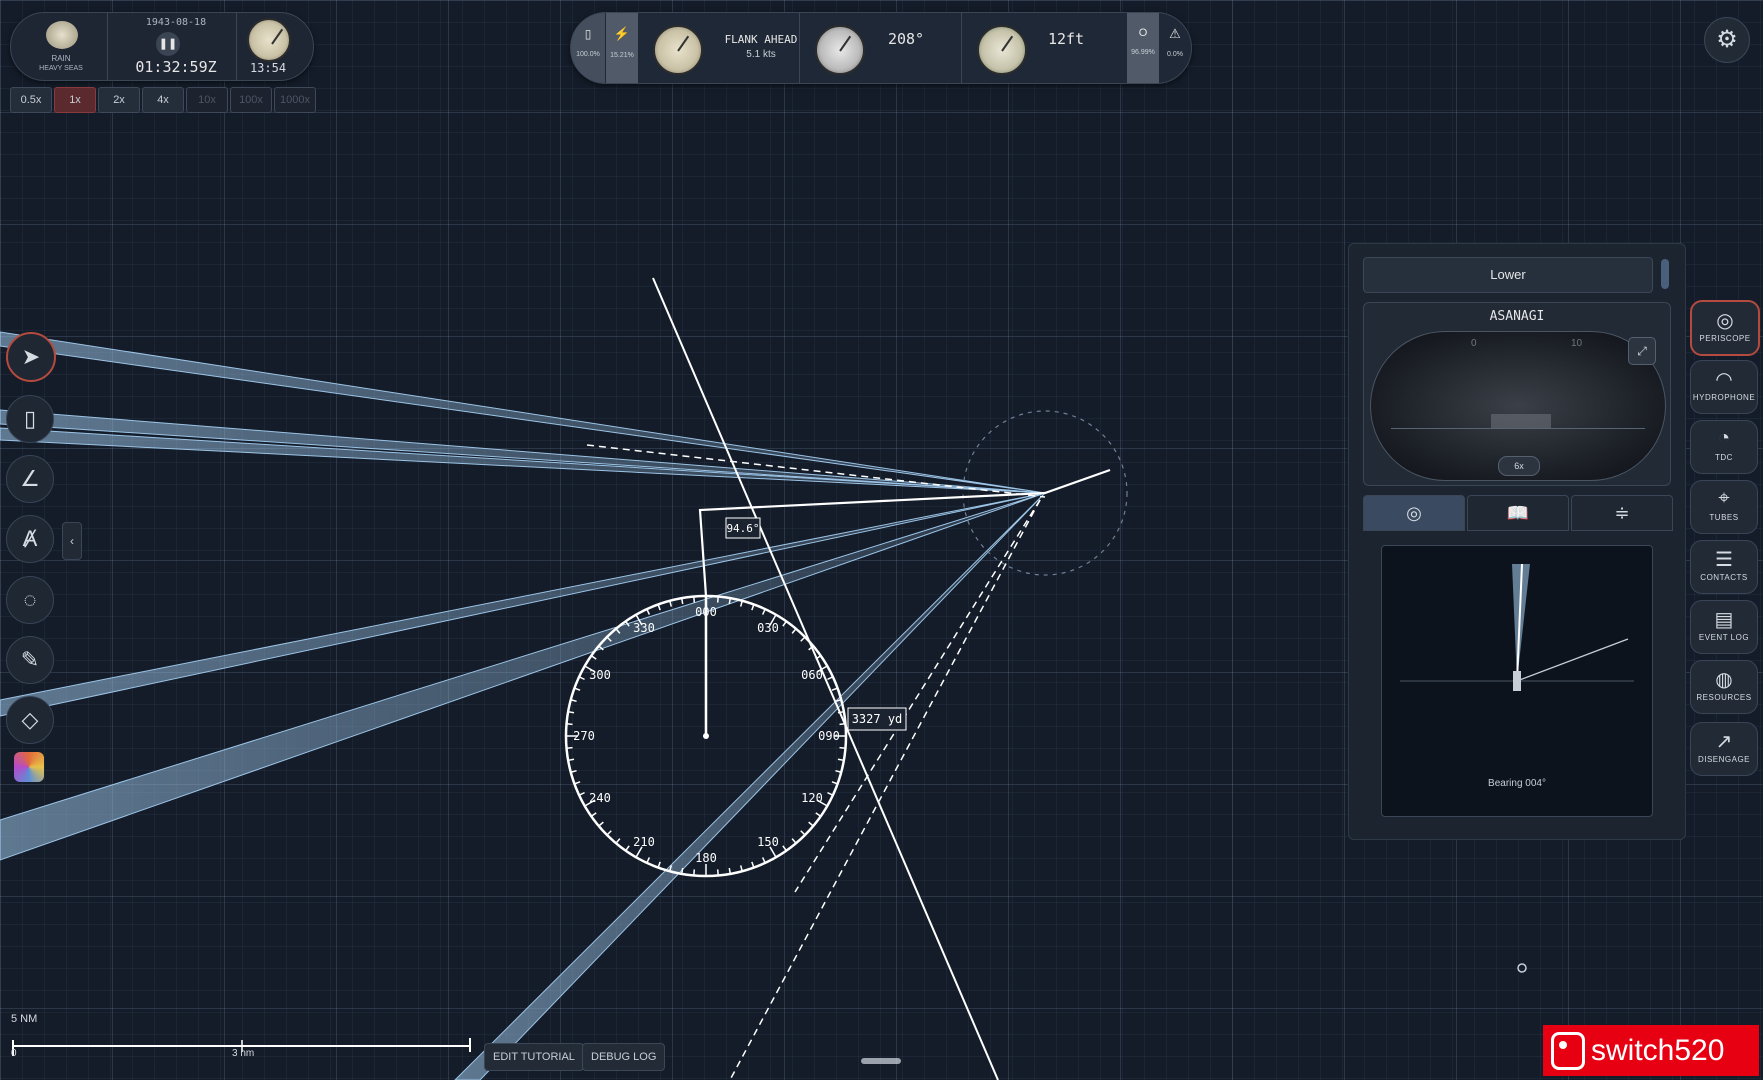 The height and width of the screenshot is (1080, 1763). I want to click on edit-tutorial-button: EDIT TUTORIAL, so click(534, 1057).